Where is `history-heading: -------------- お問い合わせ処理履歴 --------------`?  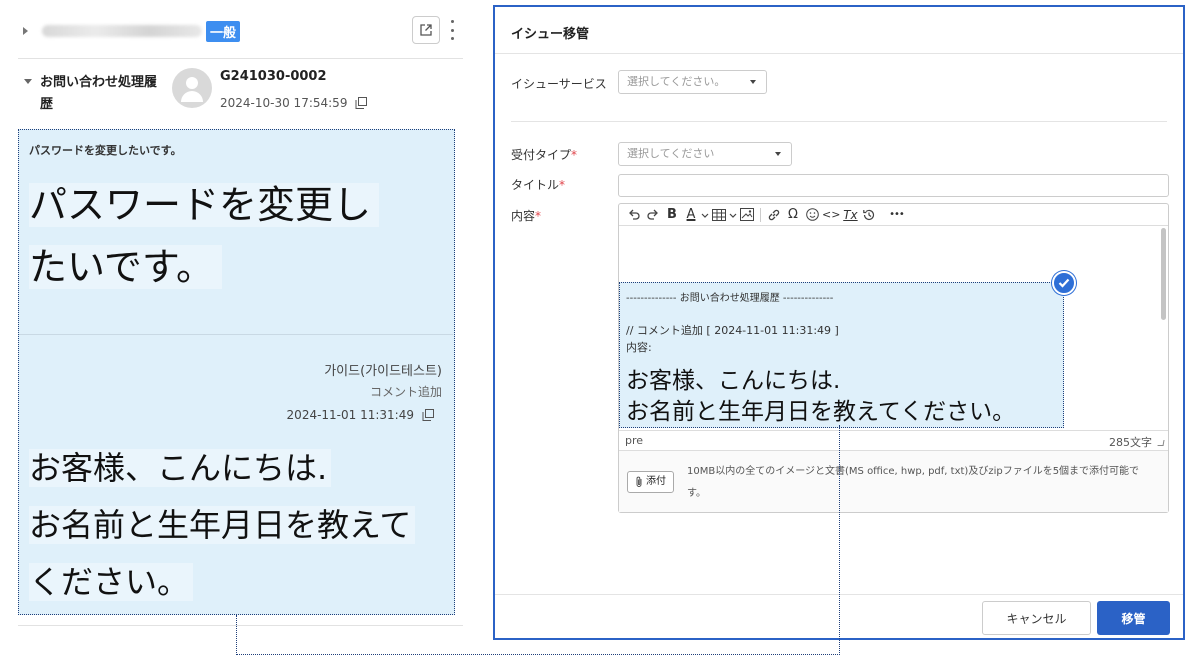
history-heading: -------------- お問い合わせ処理履歴 -------------- is located at coordinates (730, 298).